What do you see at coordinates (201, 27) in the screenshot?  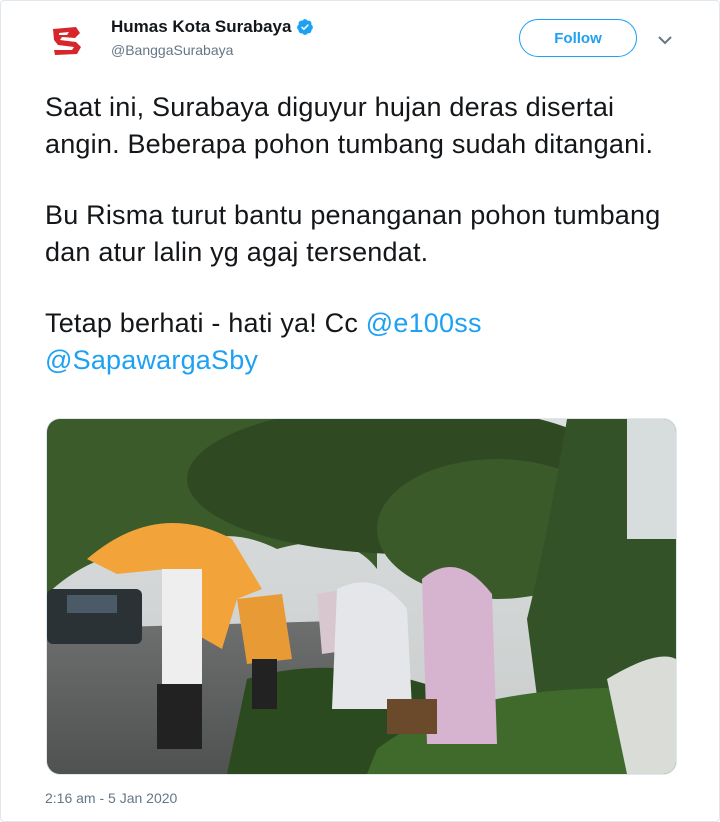 I see `display-name: Humas Kota Surabaya` at bounding box center [201, 27].